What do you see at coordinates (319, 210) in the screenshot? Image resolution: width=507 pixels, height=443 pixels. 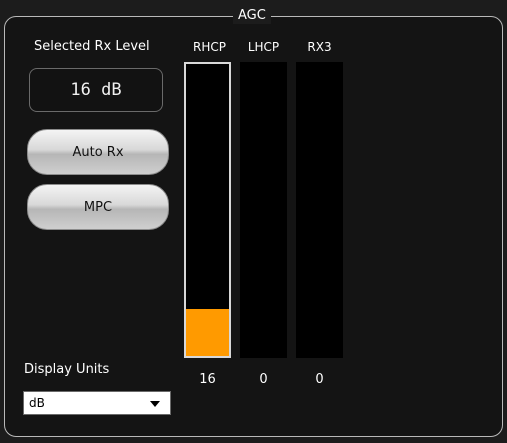 I see `meter-rx3` at bounding box center [319, 210].